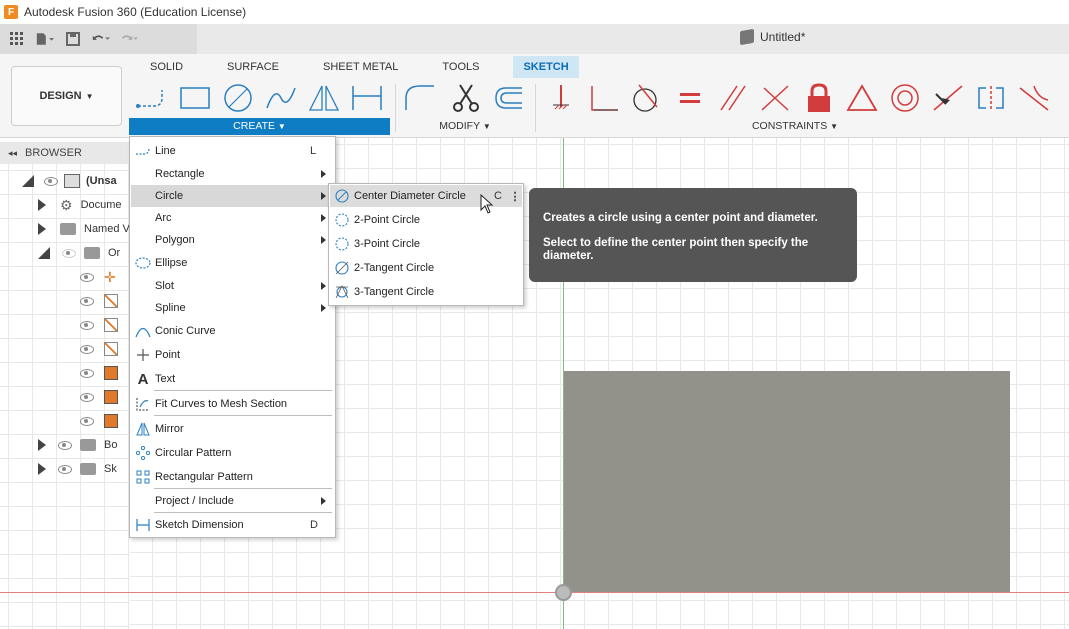  What do you see at coordinates (143, 151) in the screenshot?
I see `line-icon` at bounding box center [143, 151].